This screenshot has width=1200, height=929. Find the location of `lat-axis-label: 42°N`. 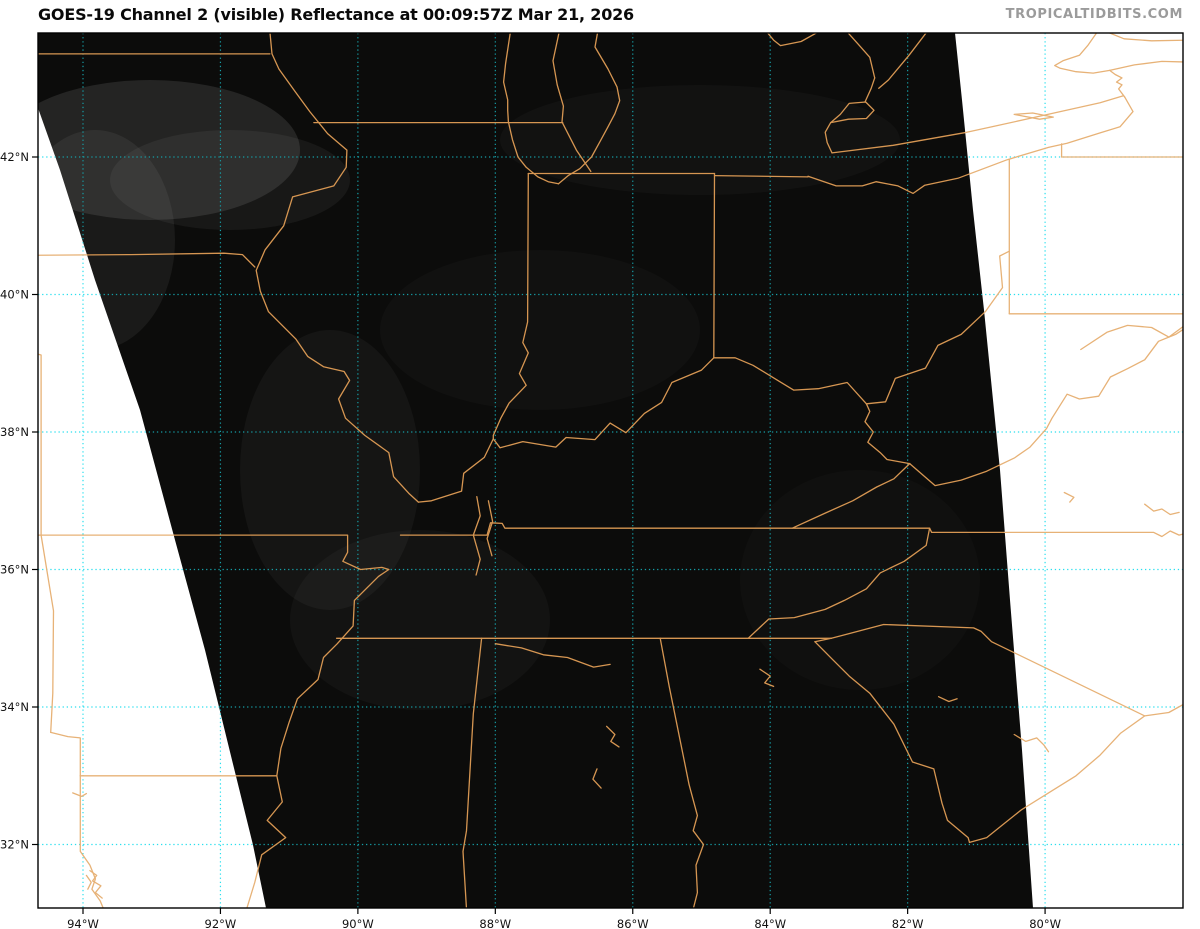

lat-axis-label: 42°N is located at coordinates (14, 157).